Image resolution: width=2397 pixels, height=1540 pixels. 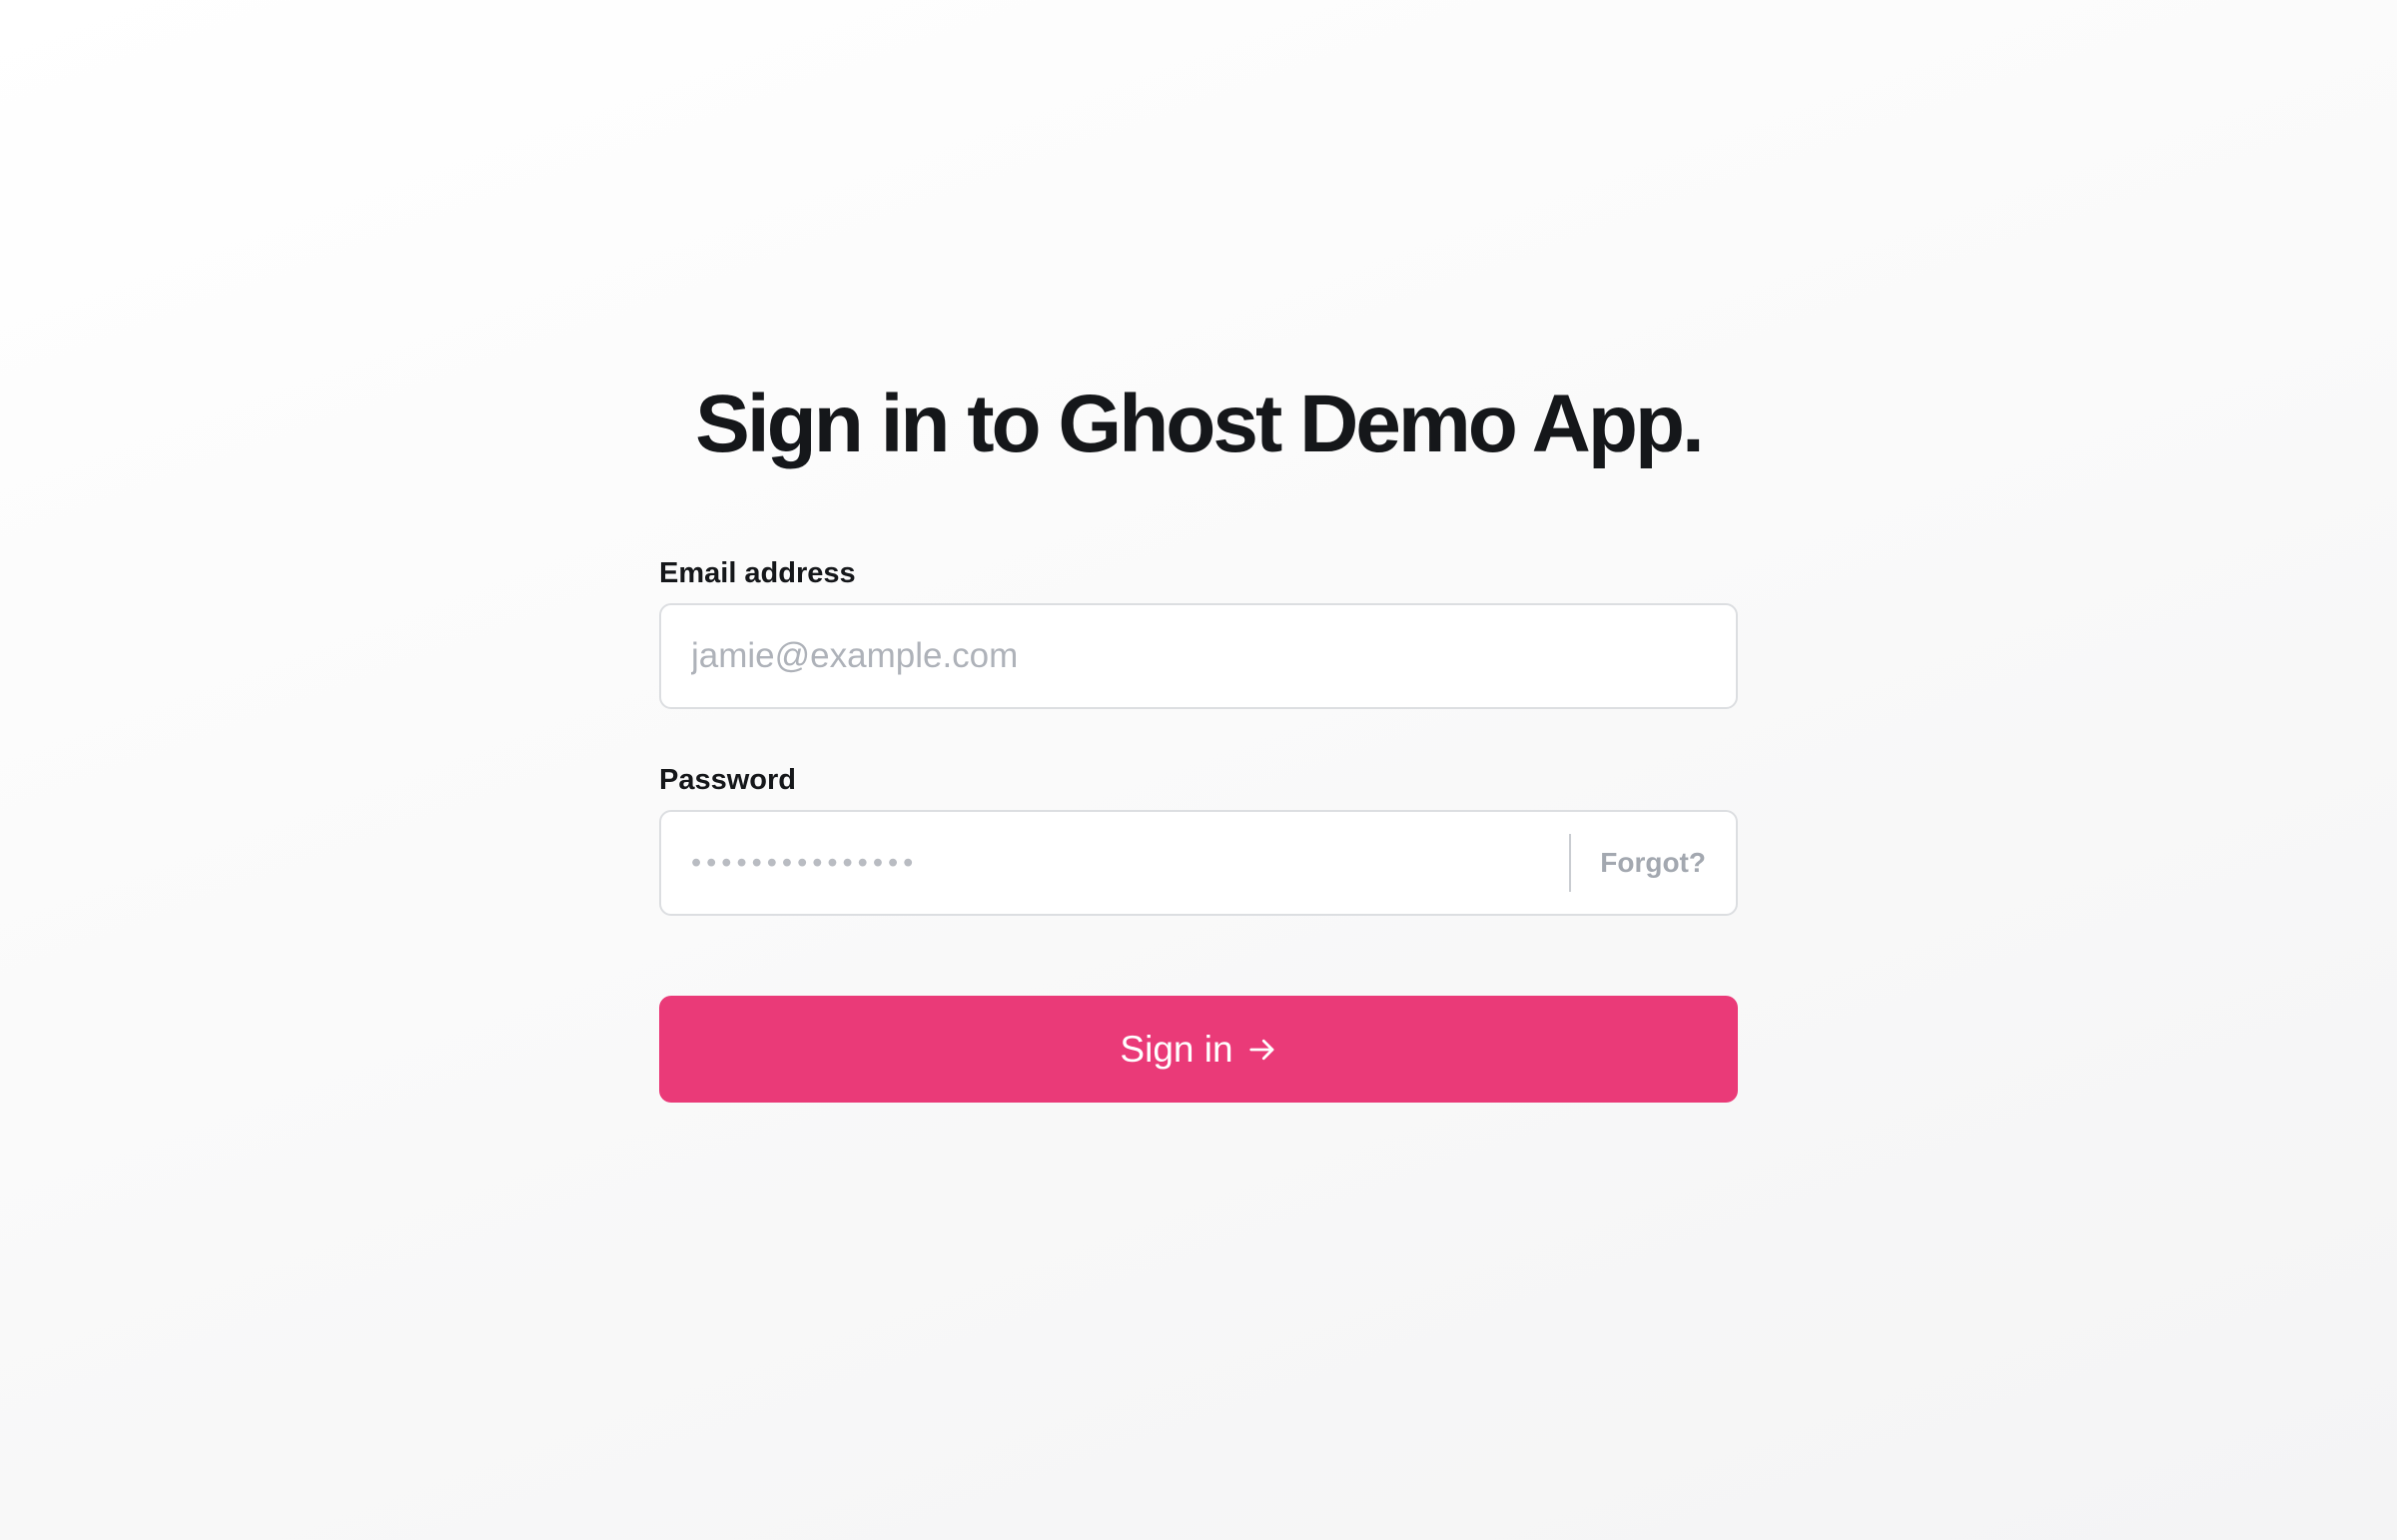 I want to click on arrow-right-icon, so click(x=1260, y=1049).